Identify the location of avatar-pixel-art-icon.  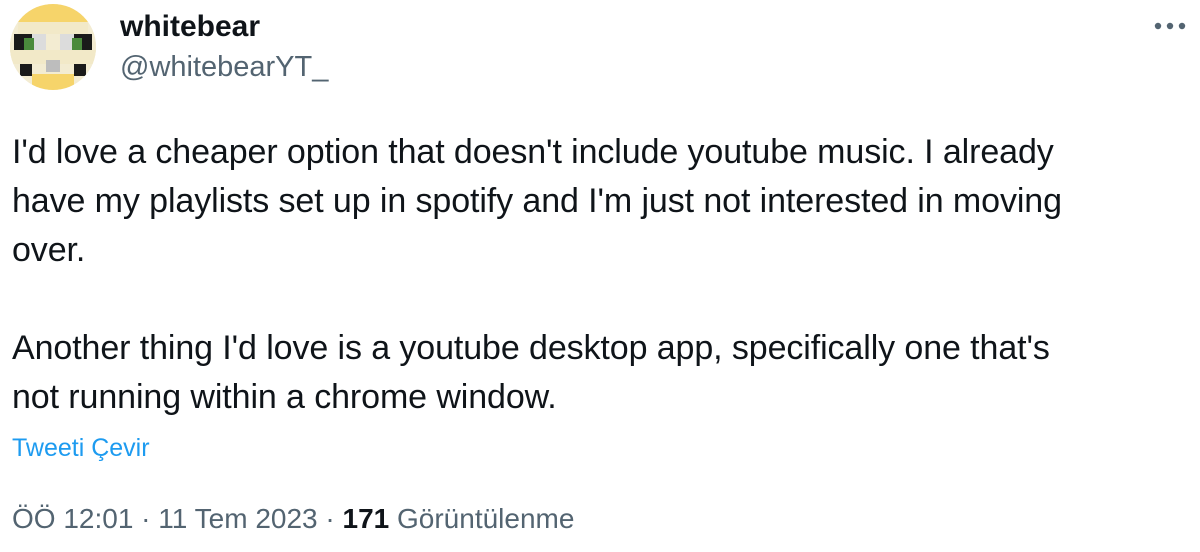
(53, 47).